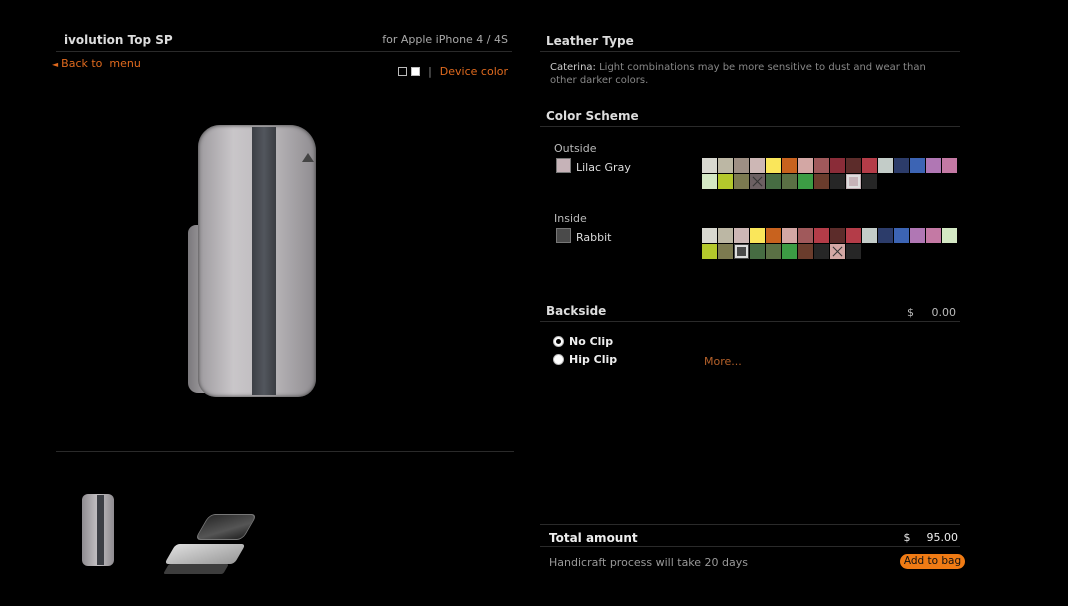  Describe the element at coordinates (558, 359) in the screenshot. I see `hip-clip-radio` at that location.